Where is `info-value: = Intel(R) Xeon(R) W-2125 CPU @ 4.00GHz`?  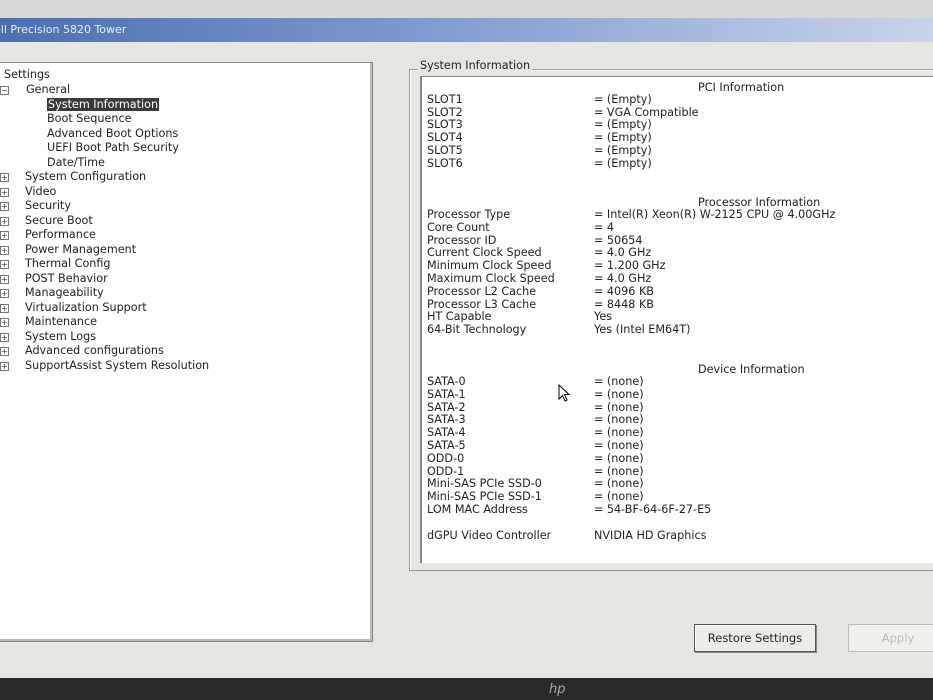
info-value: = Intel(R) Xeon(R) W-2125 CPU @ 4.00GHz is located at coordinates (715, 214).